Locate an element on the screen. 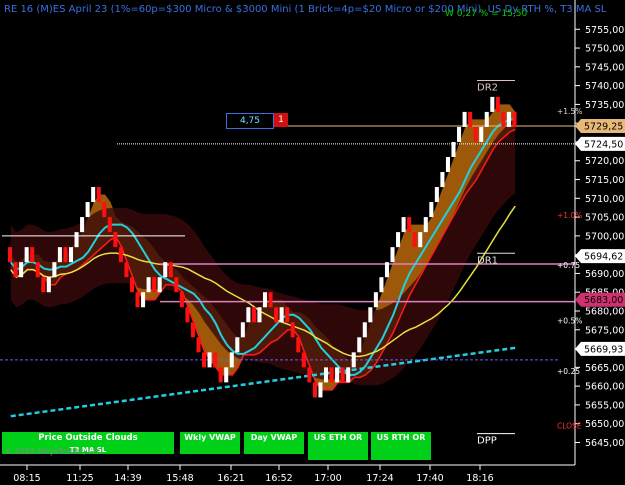  x-tick-label: 18:16 is located at coordinates (479, 478).